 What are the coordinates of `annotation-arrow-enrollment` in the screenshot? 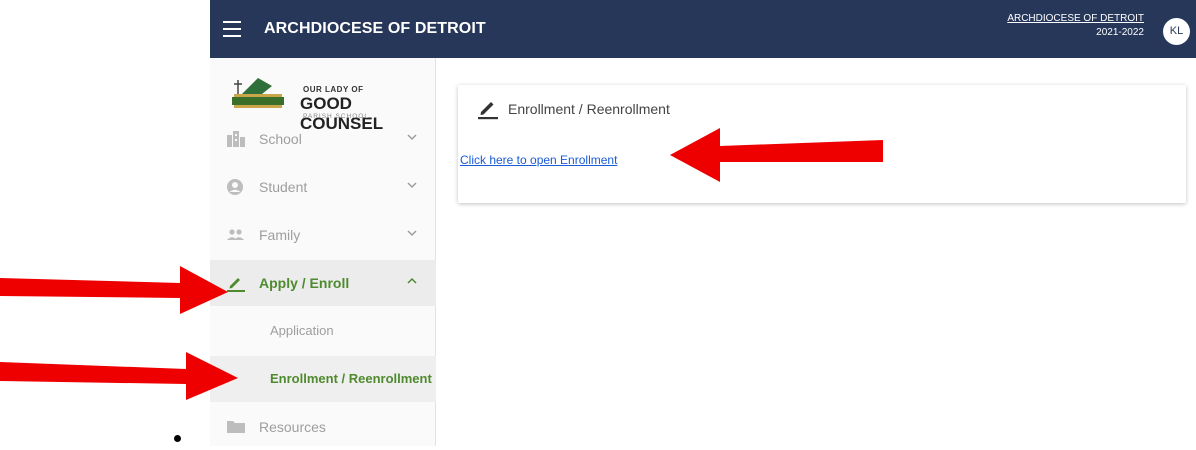 It's located at (119, 376).